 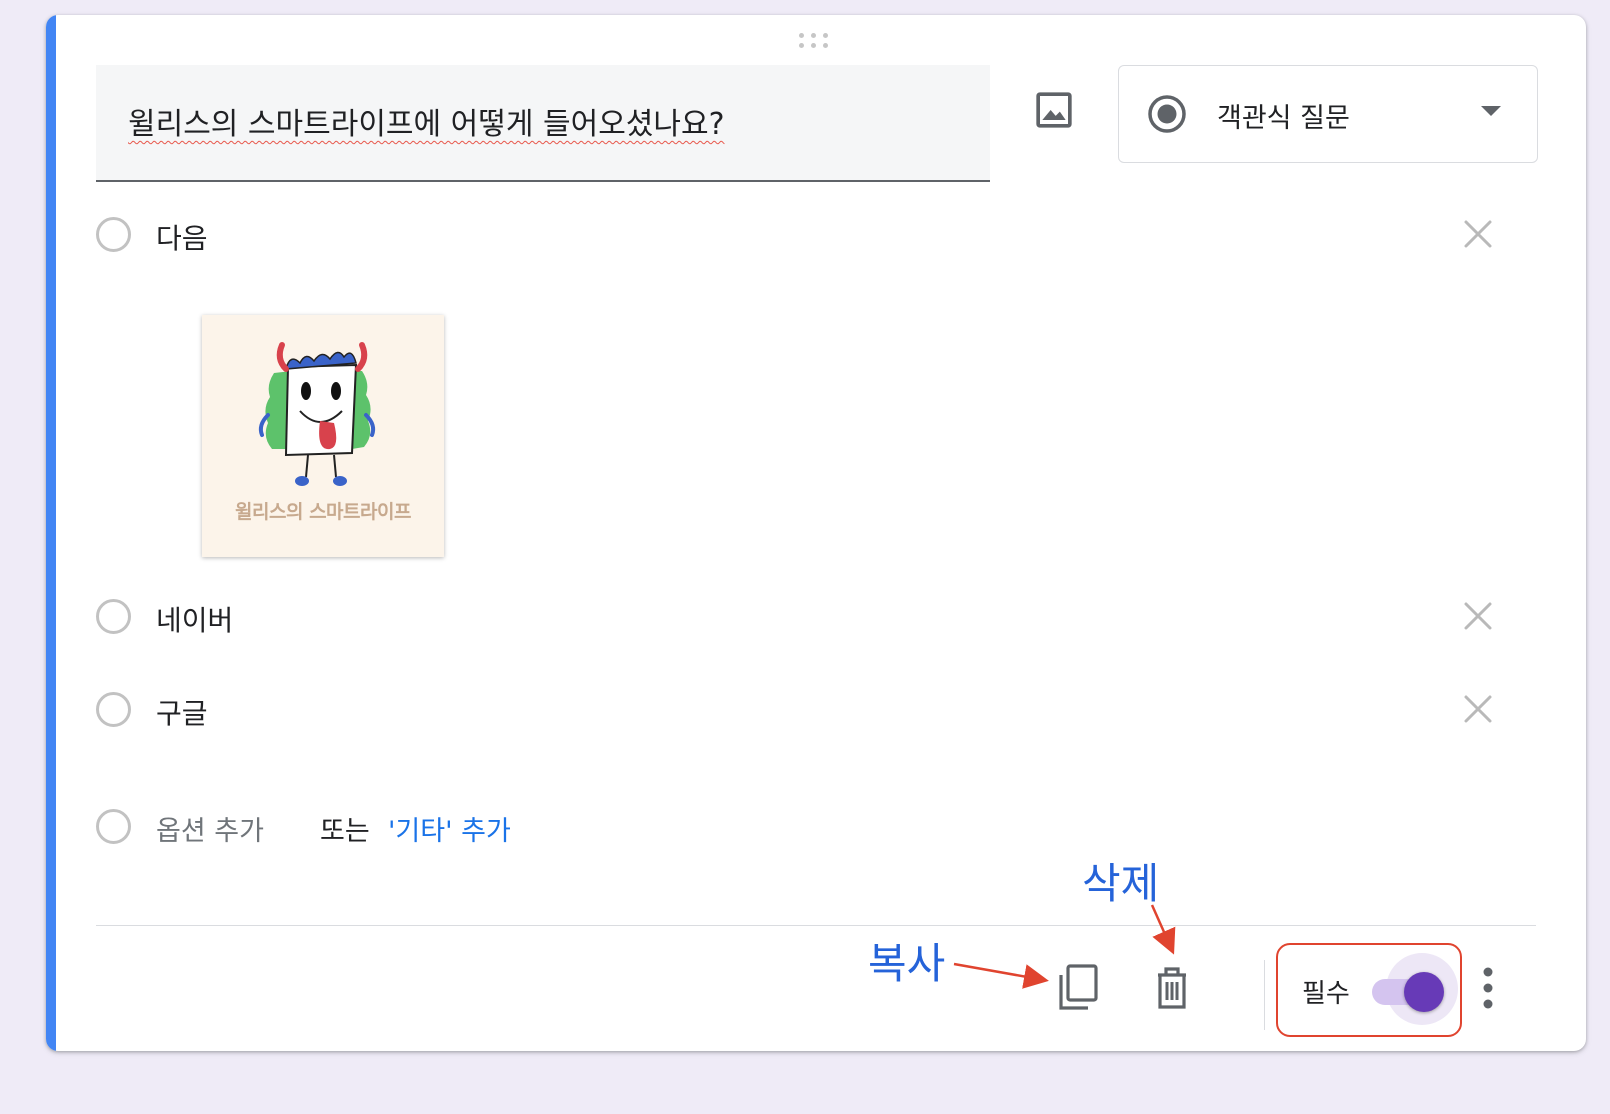 I want to click on mascot-illustration, so click(x=317, y=414).